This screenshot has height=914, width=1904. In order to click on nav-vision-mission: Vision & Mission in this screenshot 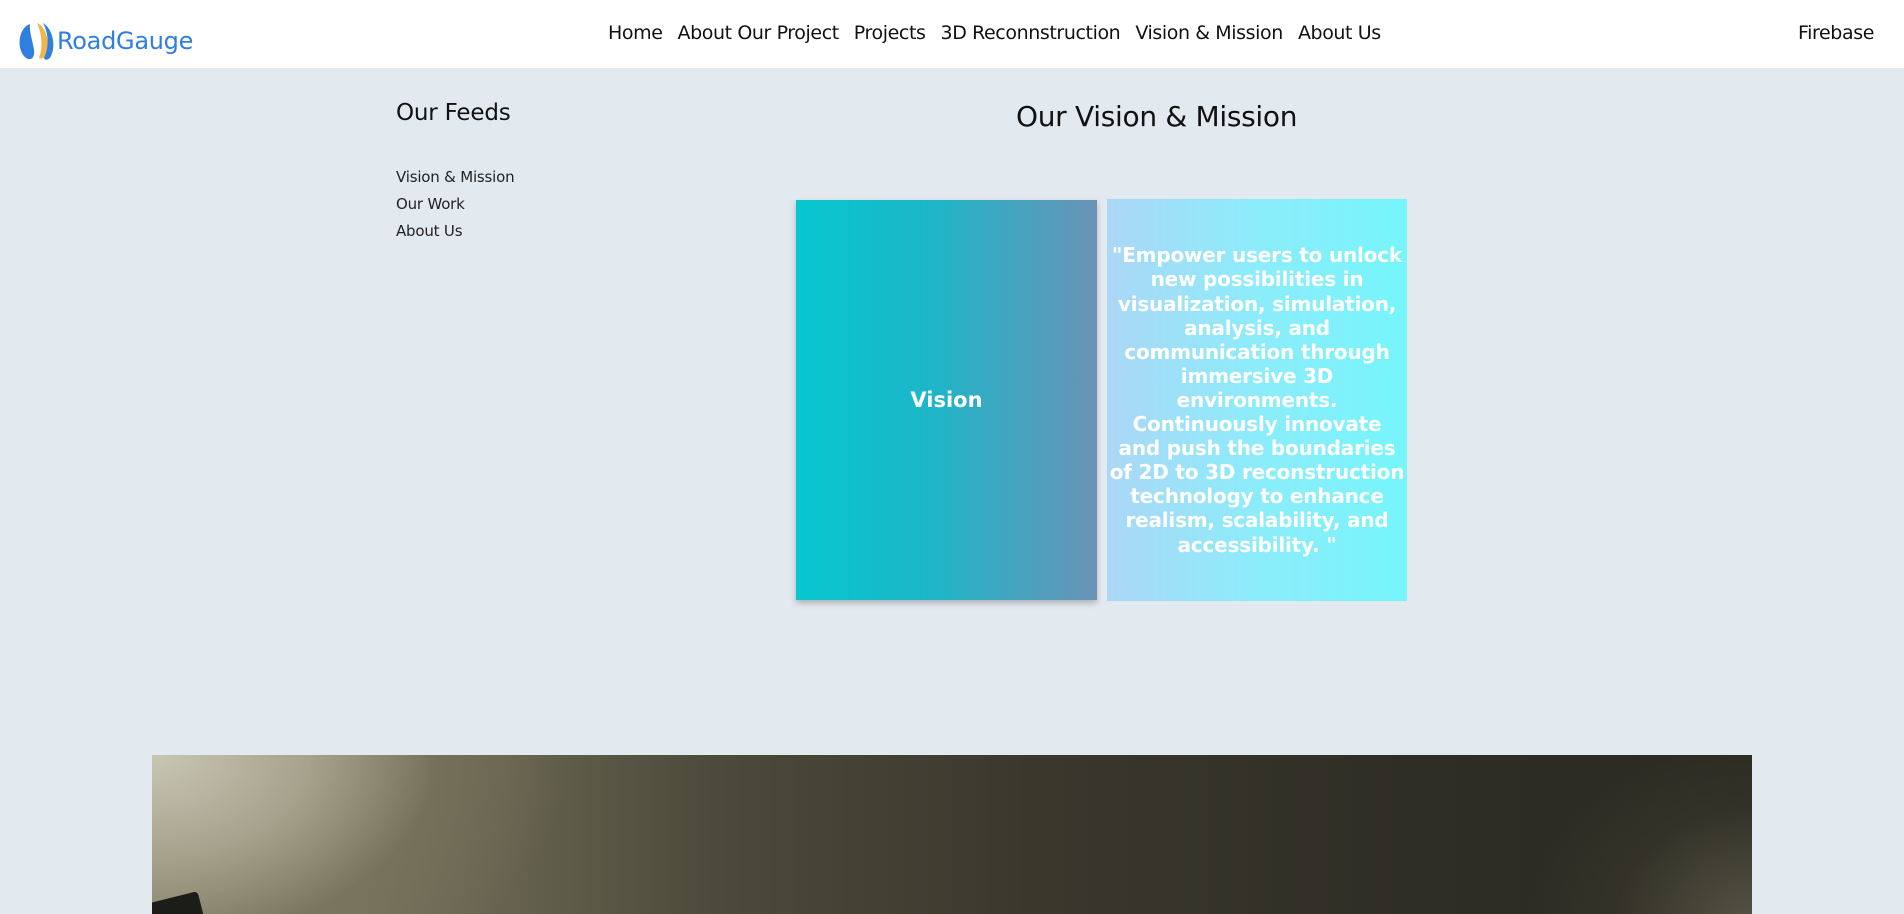, I will do `click(1209, 33)`.